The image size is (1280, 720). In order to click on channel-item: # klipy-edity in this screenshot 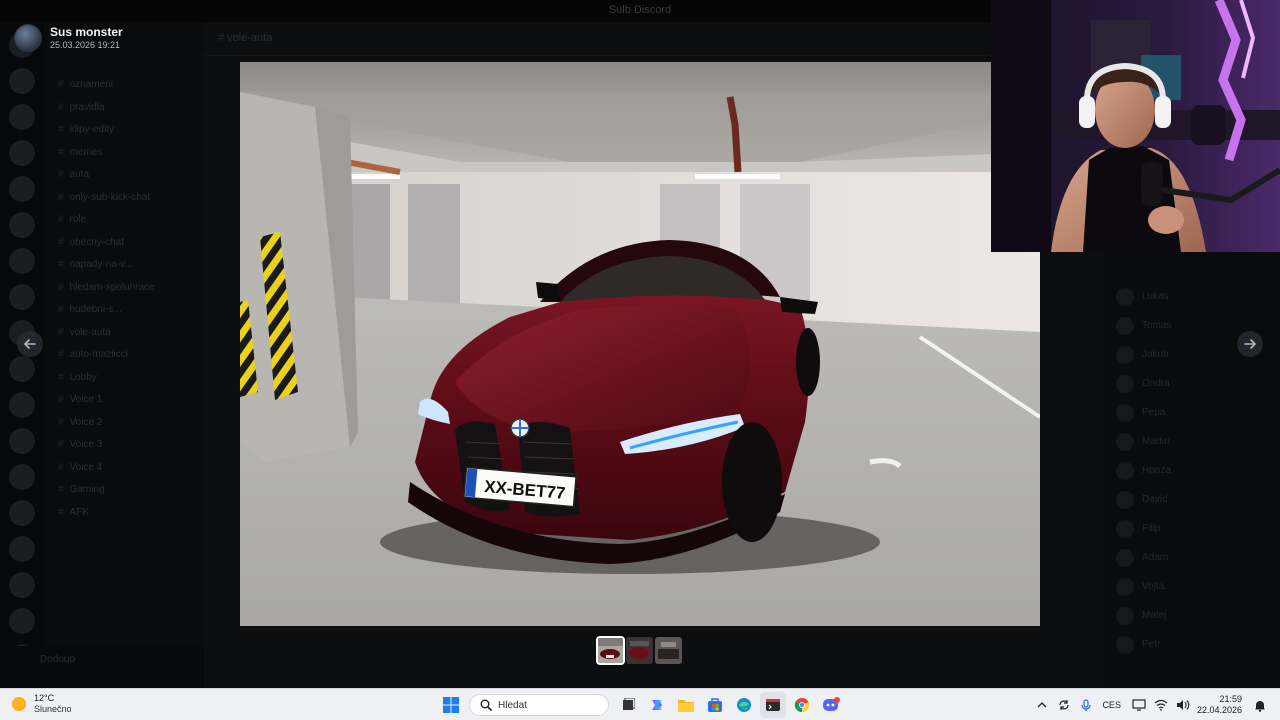, I will do `click(86, 129)`.